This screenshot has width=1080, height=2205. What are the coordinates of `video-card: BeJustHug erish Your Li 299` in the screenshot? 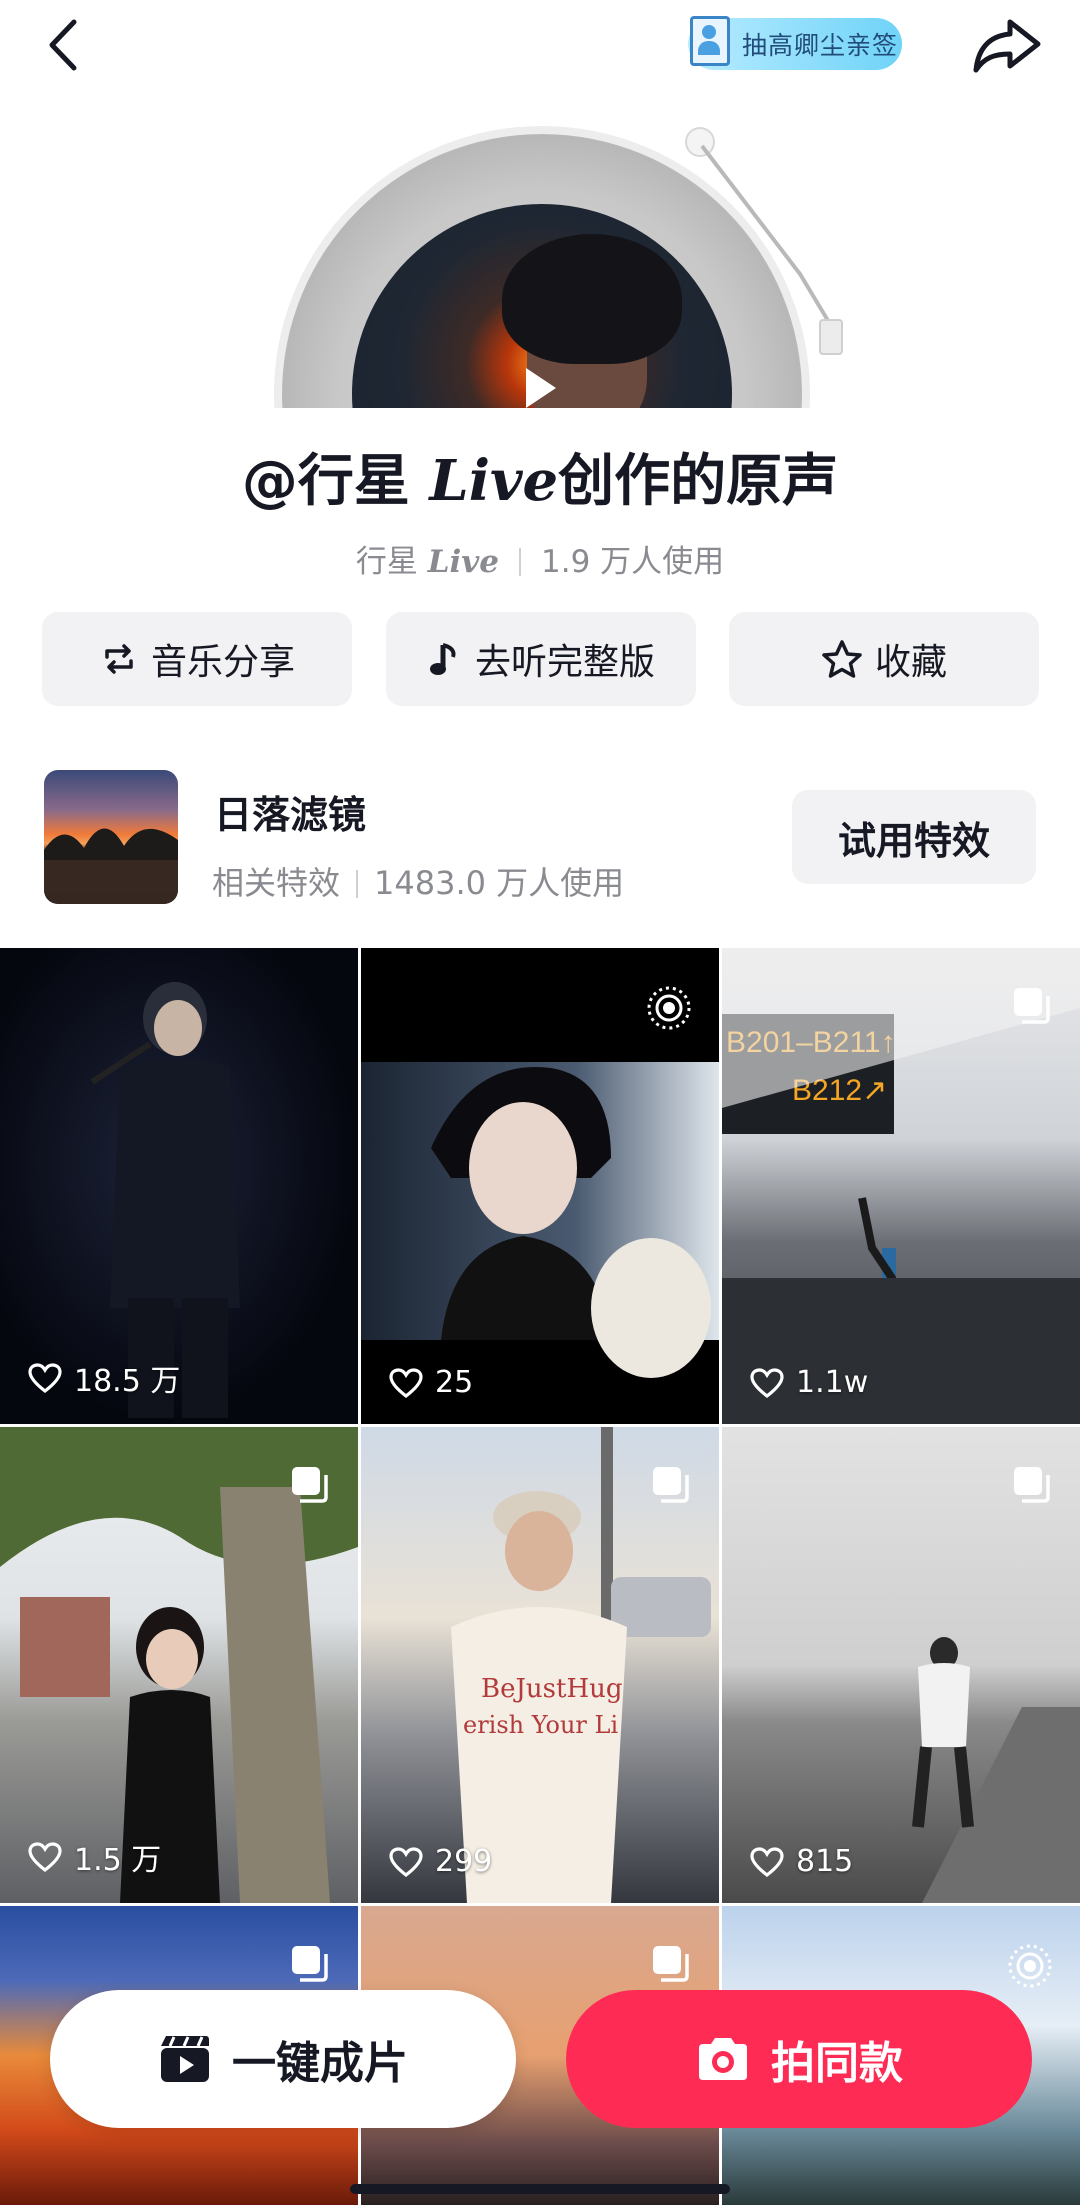 It's located at (540, 1665).